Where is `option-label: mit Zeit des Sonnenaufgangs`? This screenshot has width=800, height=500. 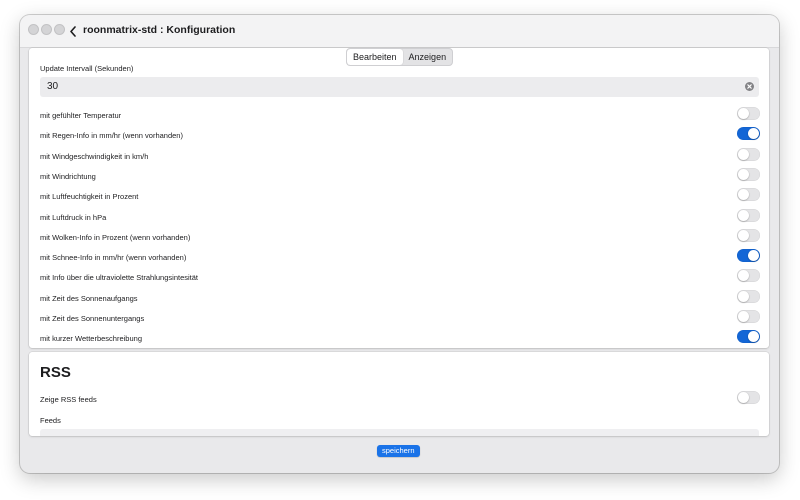
option-label: mit Zeit des Sonnenaufgangs is located at coordinates (89, 298).